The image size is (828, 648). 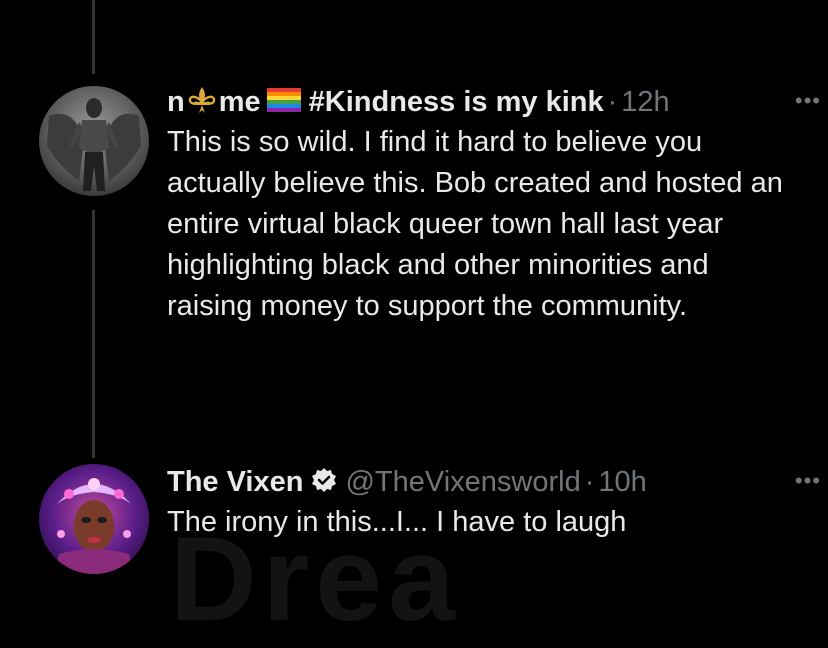 I want to click on display-name-part: #Kindness is my kink, so click(x=456, y=102).